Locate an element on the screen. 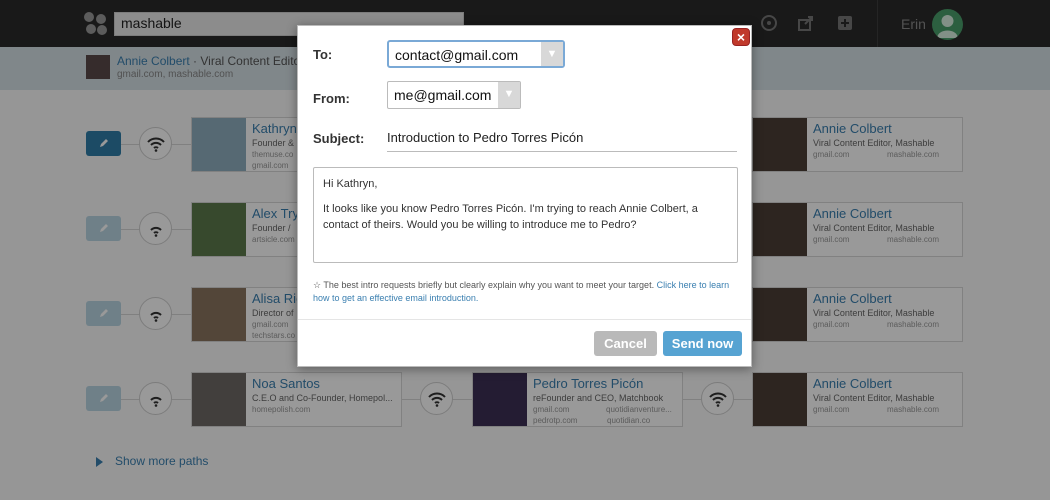 This screenshot has width=1050, height=500. from-label: From: is located at coordinates (331, 98).